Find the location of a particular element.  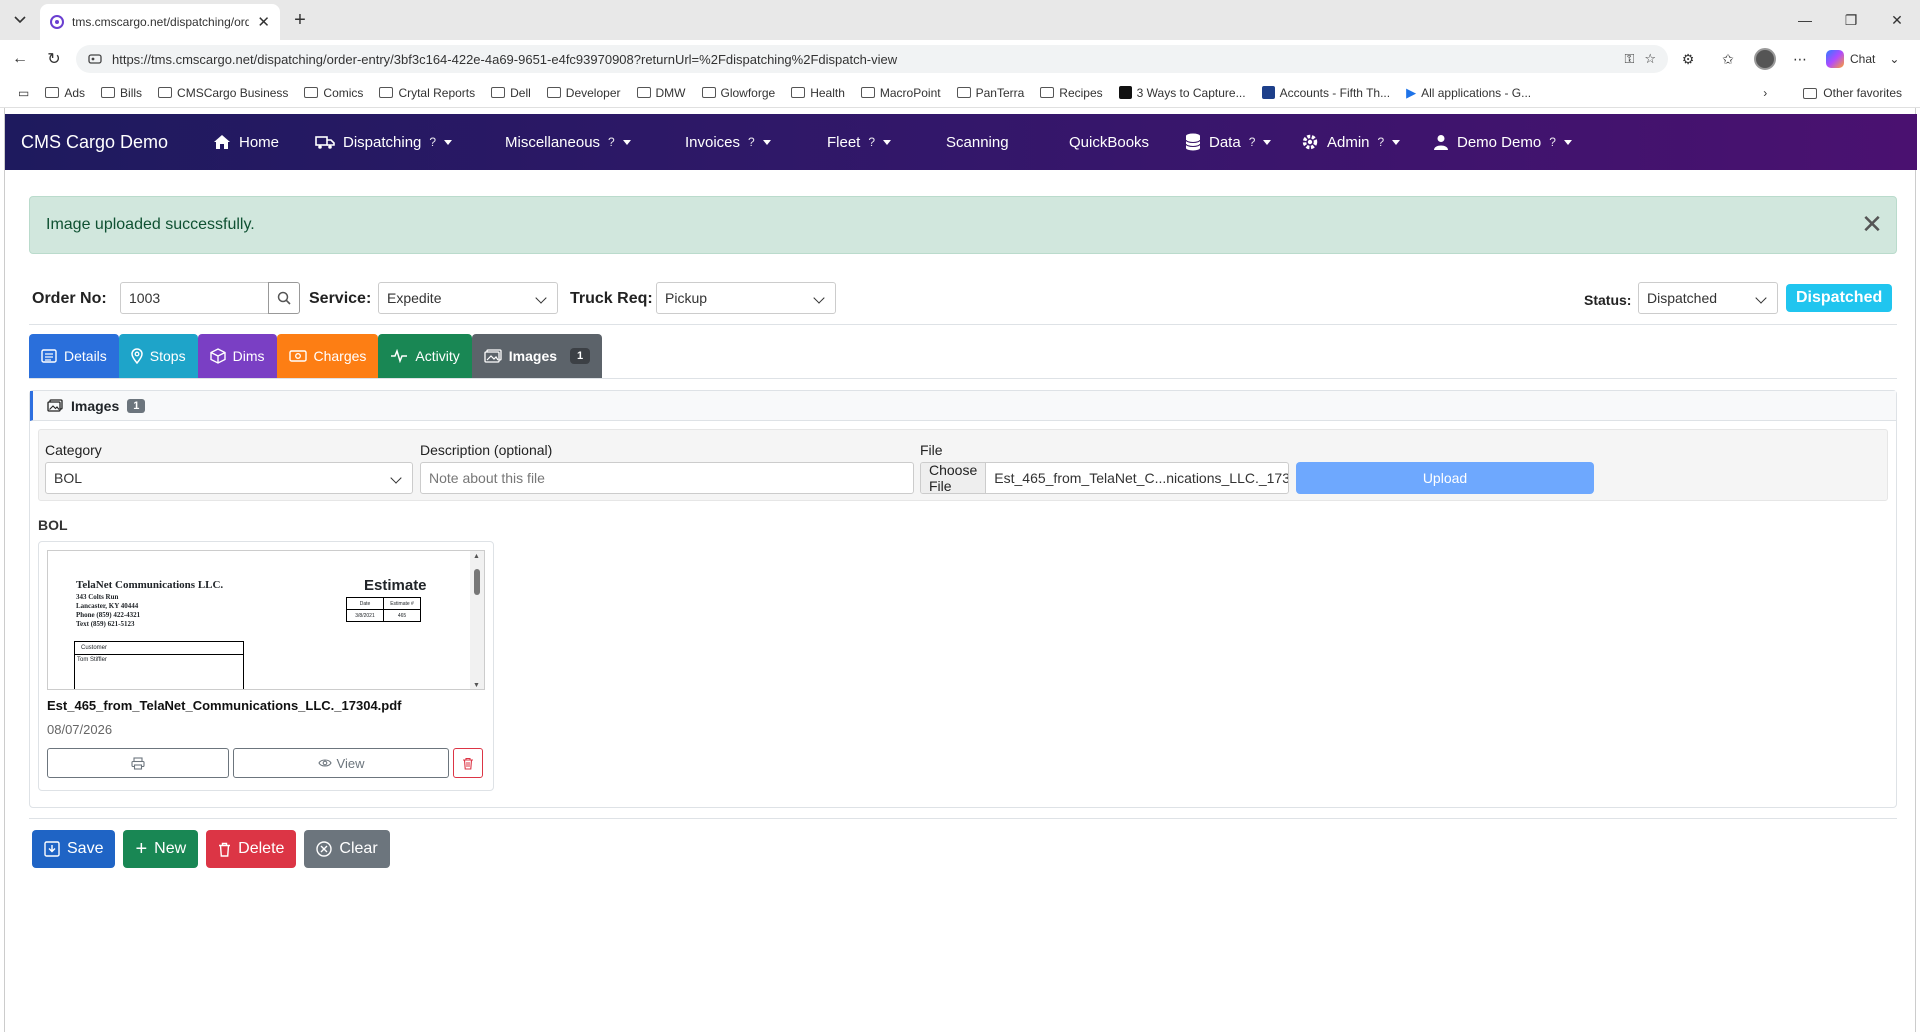

tab-stops: Stops is located at coordinates (158, 356).